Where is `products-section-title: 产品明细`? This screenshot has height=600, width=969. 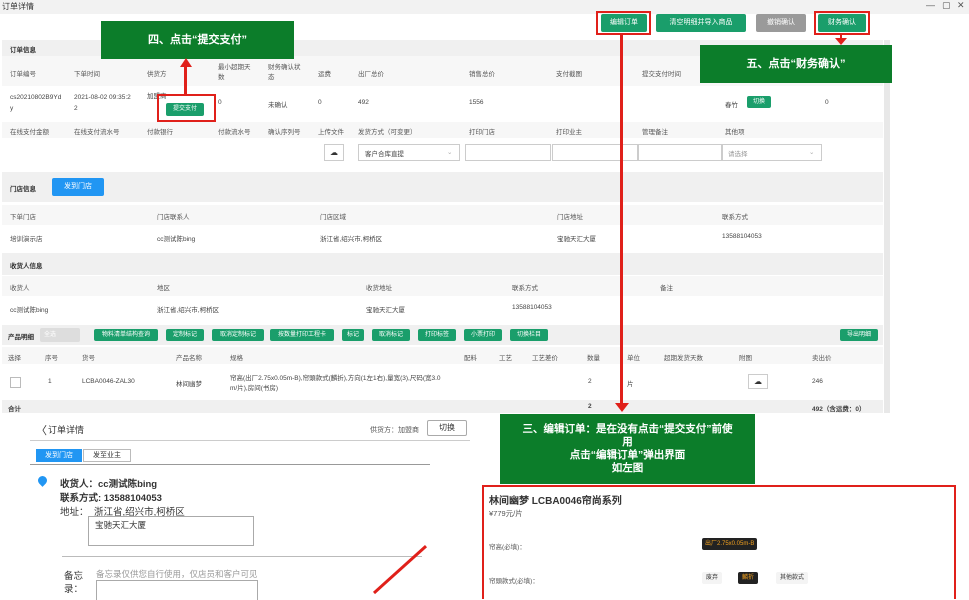
products-section-title: 产品明细 is located at coordinates (21, 337).